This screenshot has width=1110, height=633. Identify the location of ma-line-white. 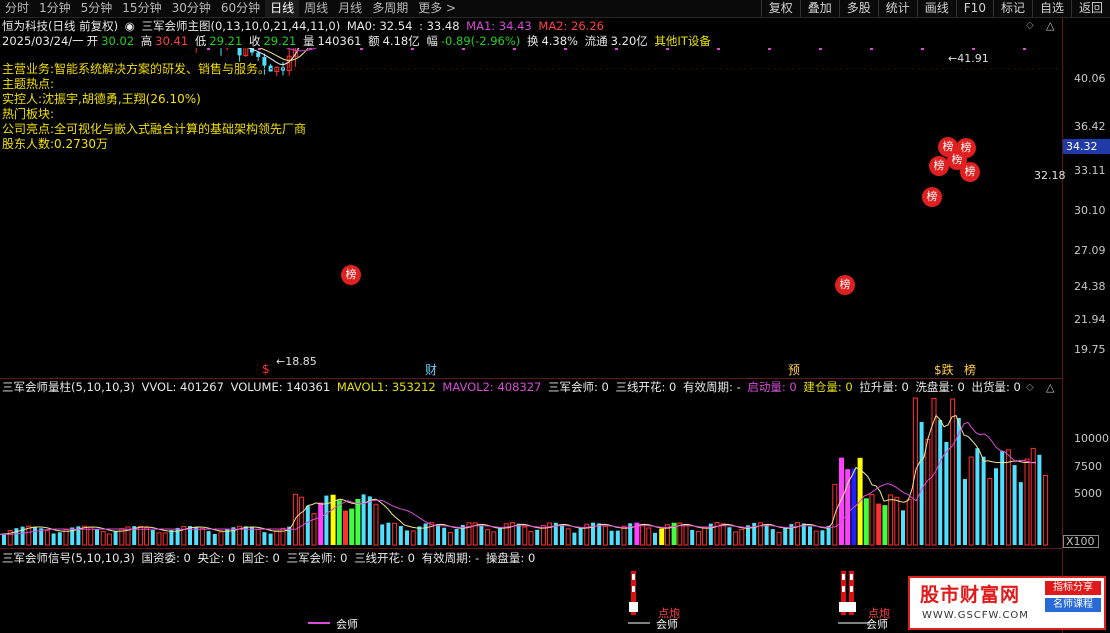
(273, 57).